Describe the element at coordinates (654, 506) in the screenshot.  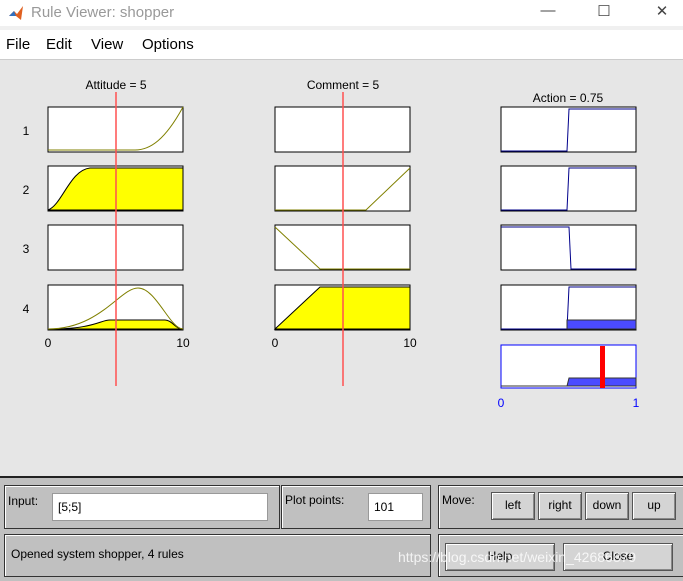
I see `move-up-button: up` at that location.